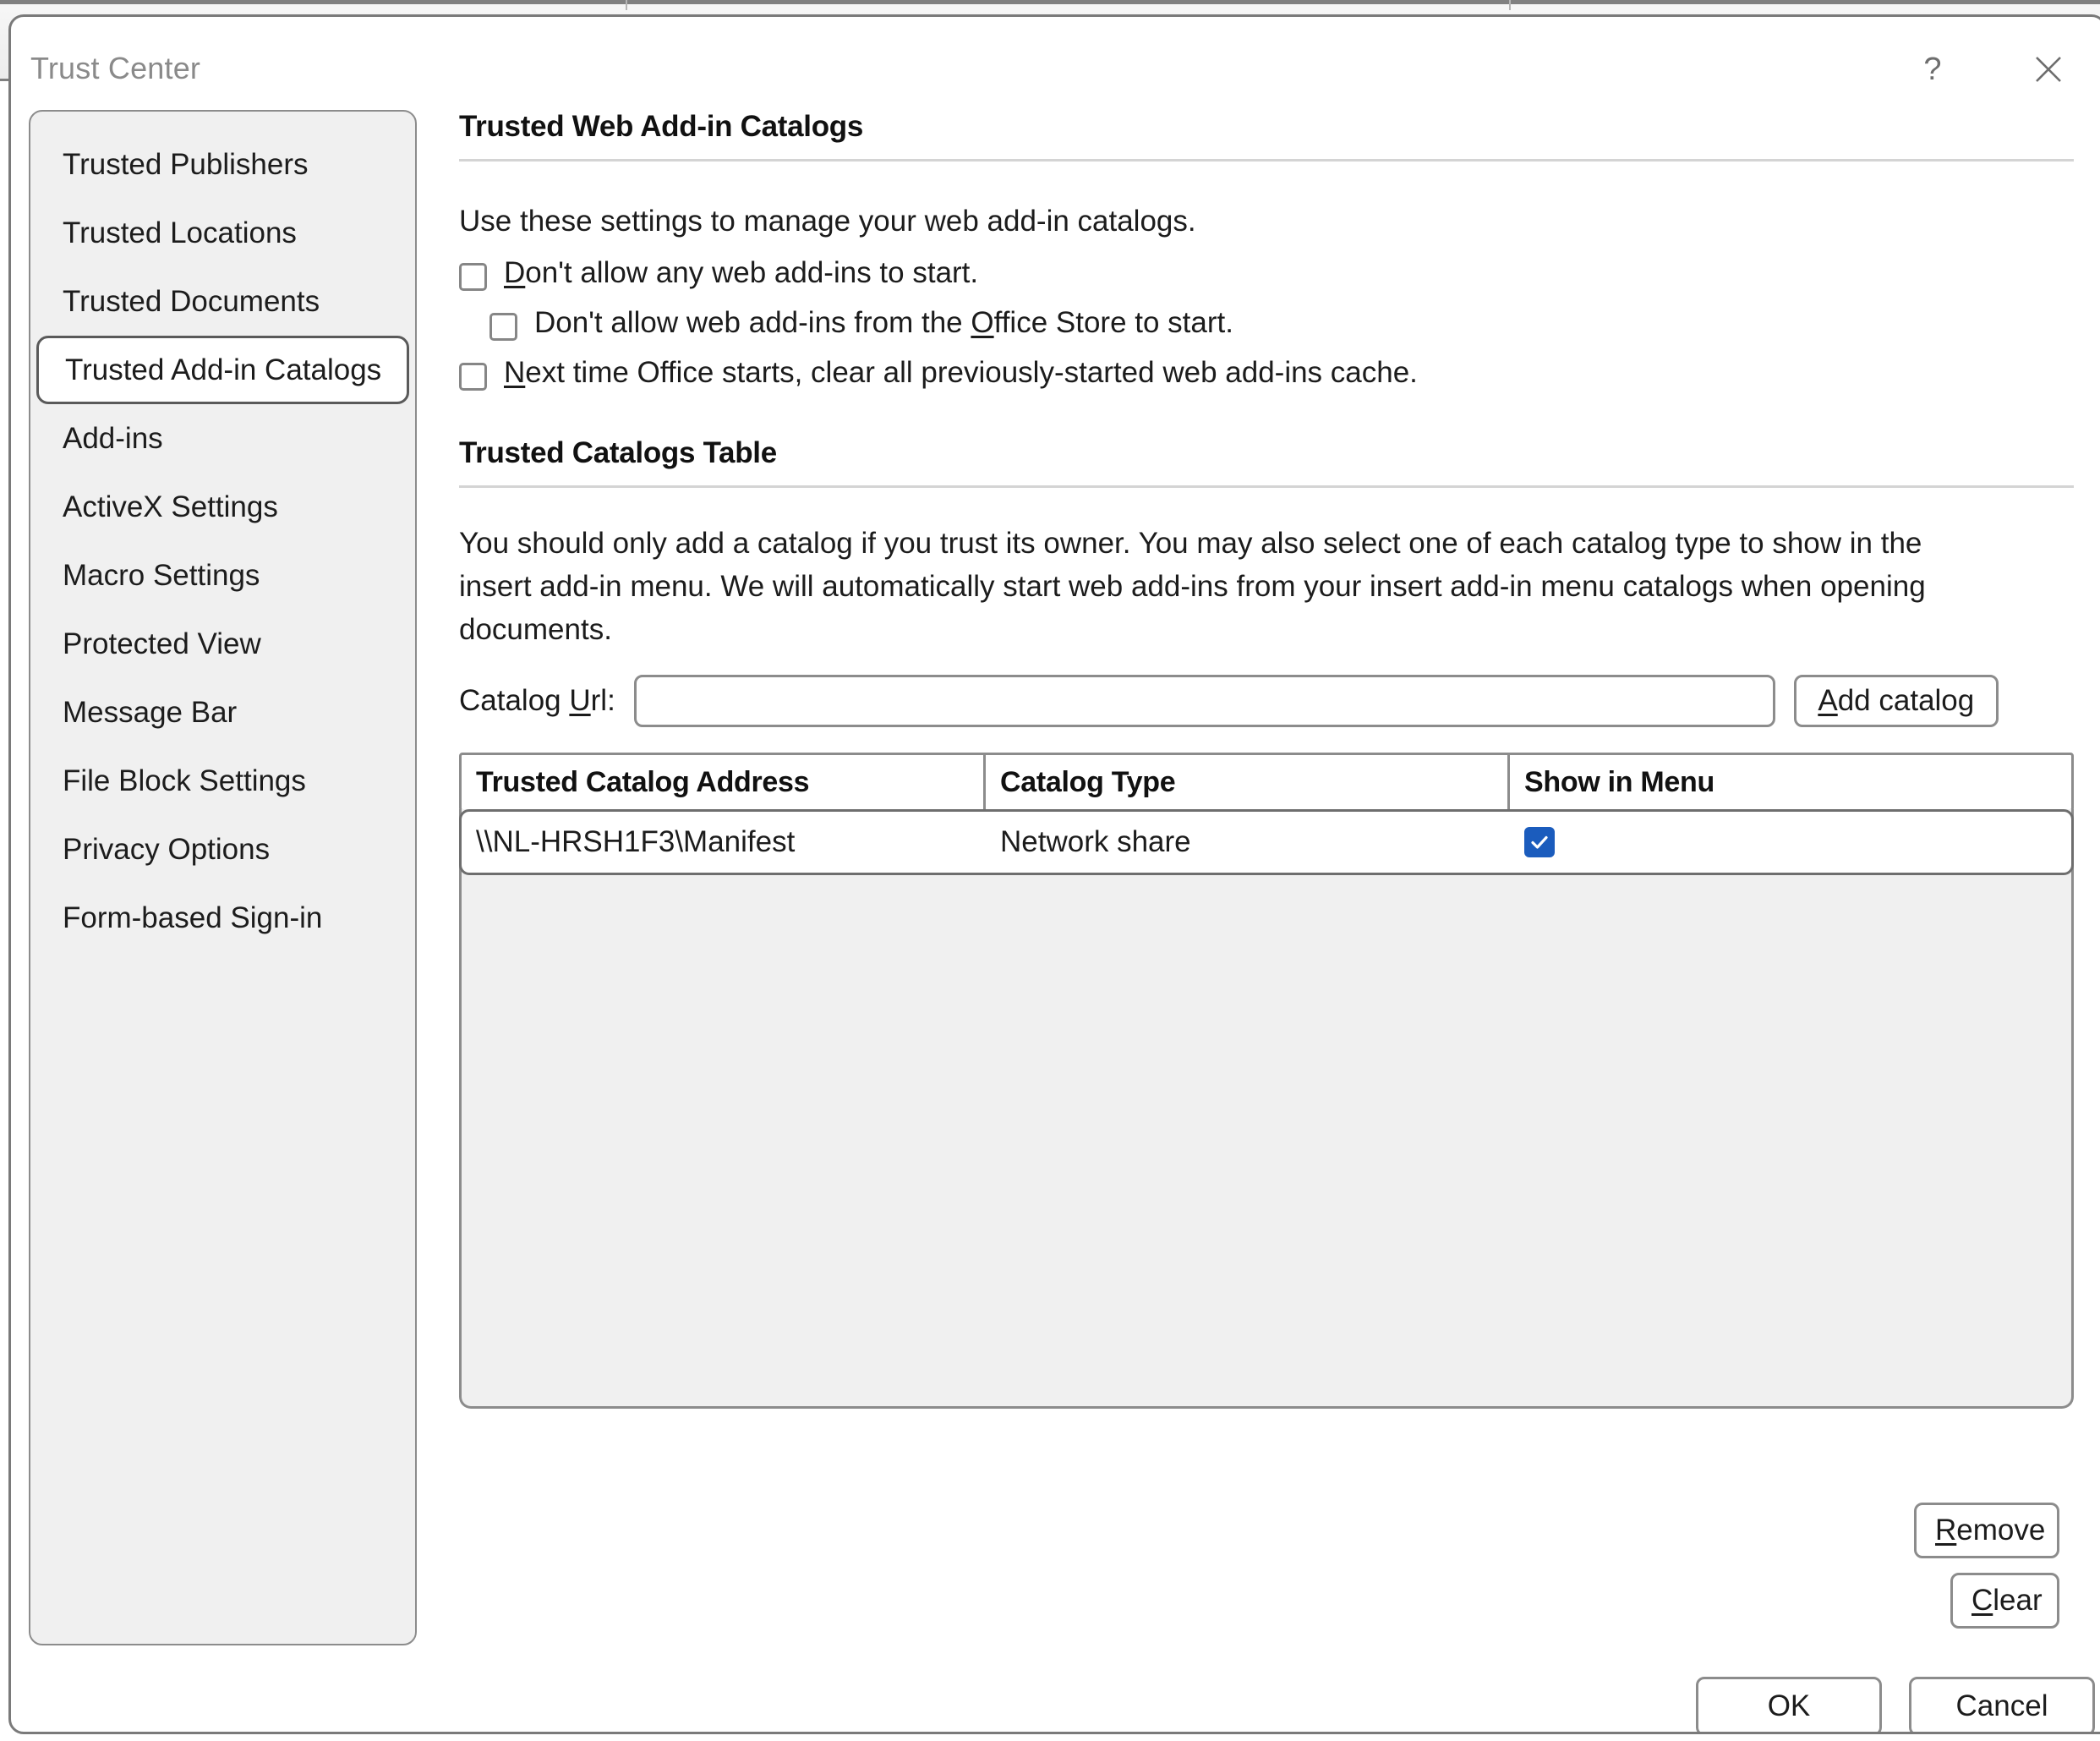 This screenshot has width=2100, height=1741. Describe the element at coordinates (2048, 69) in the screenshot. I see `close-icon` at that location.